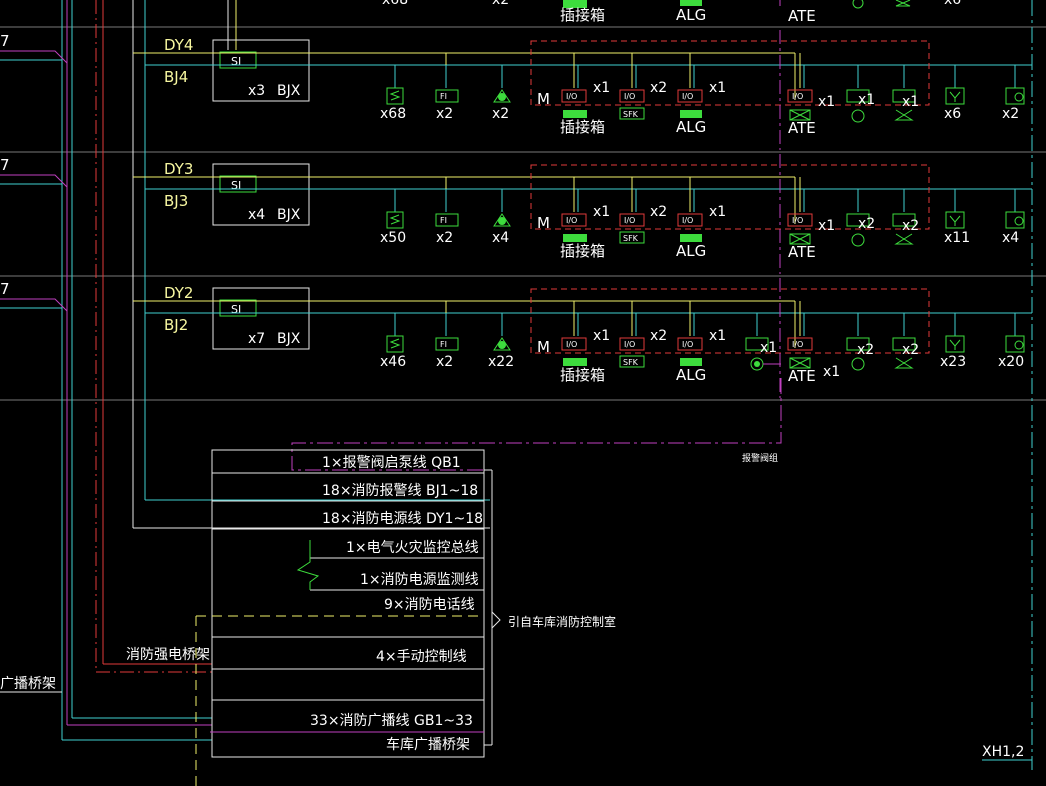 The height and width of the screenshot is (786, 1046). Describe the element at coordinates (957, 238) in the screenshot. I see `device-count: x11` at that location.